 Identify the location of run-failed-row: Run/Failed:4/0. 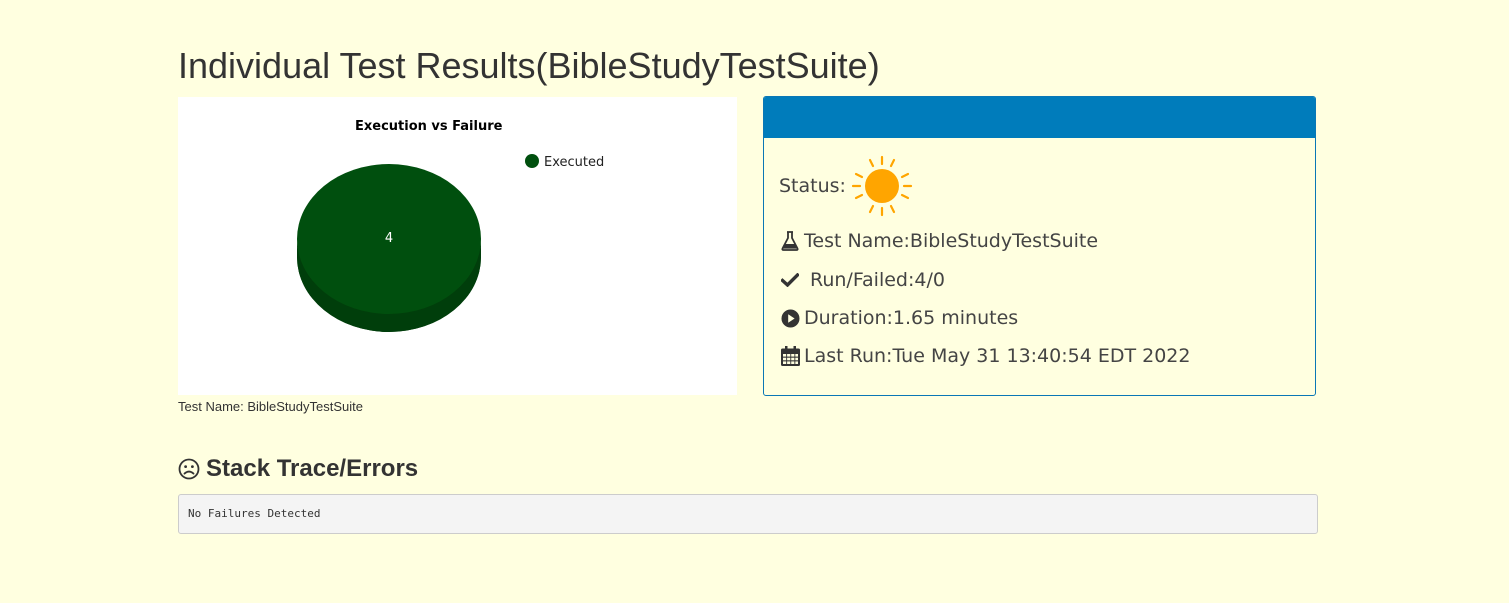
(862, 280).